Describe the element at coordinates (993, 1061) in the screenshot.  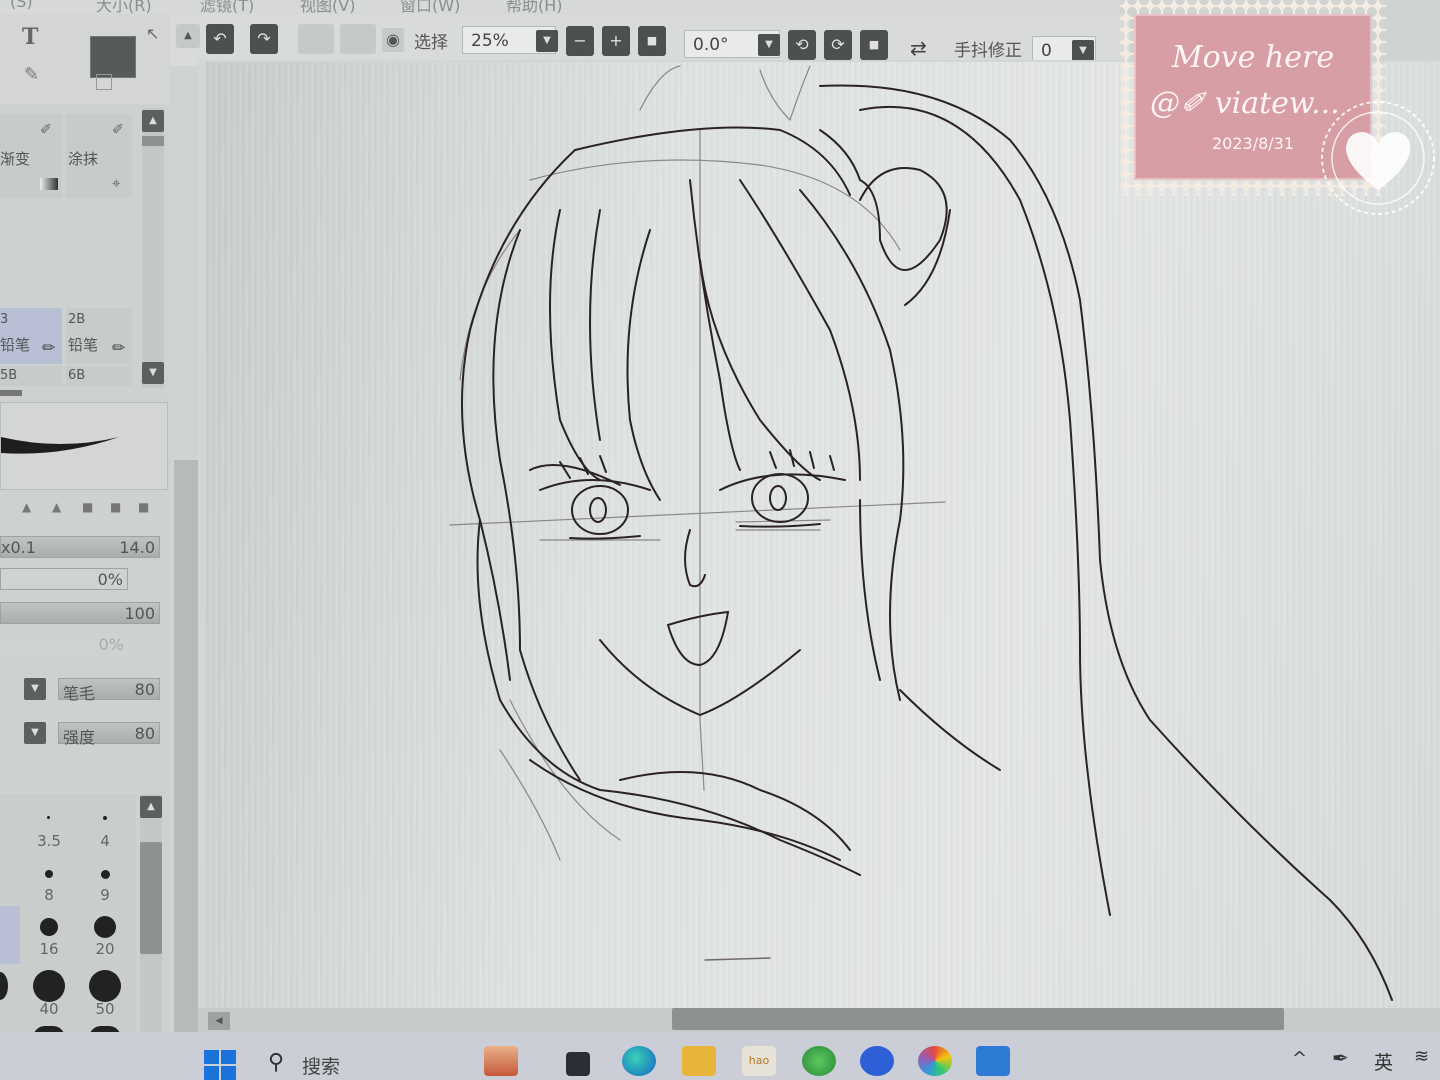
I see `mail-icon` at that location.